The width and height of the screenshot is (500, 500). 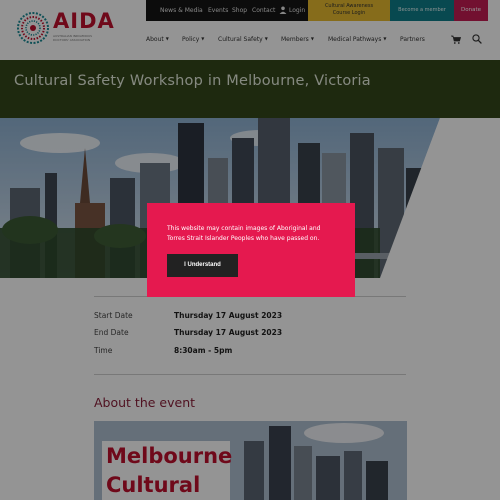 I want to click on i-understand-button: I Understand, so click(x=202, y=265).